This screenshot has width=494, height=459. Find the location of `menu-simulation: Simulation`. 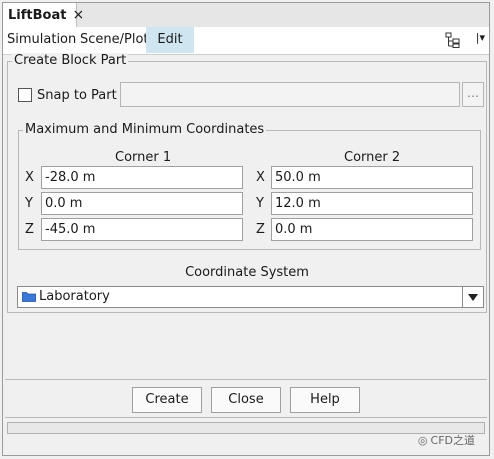

menu-simulation: Simulation is located at coordinates (41, 40).